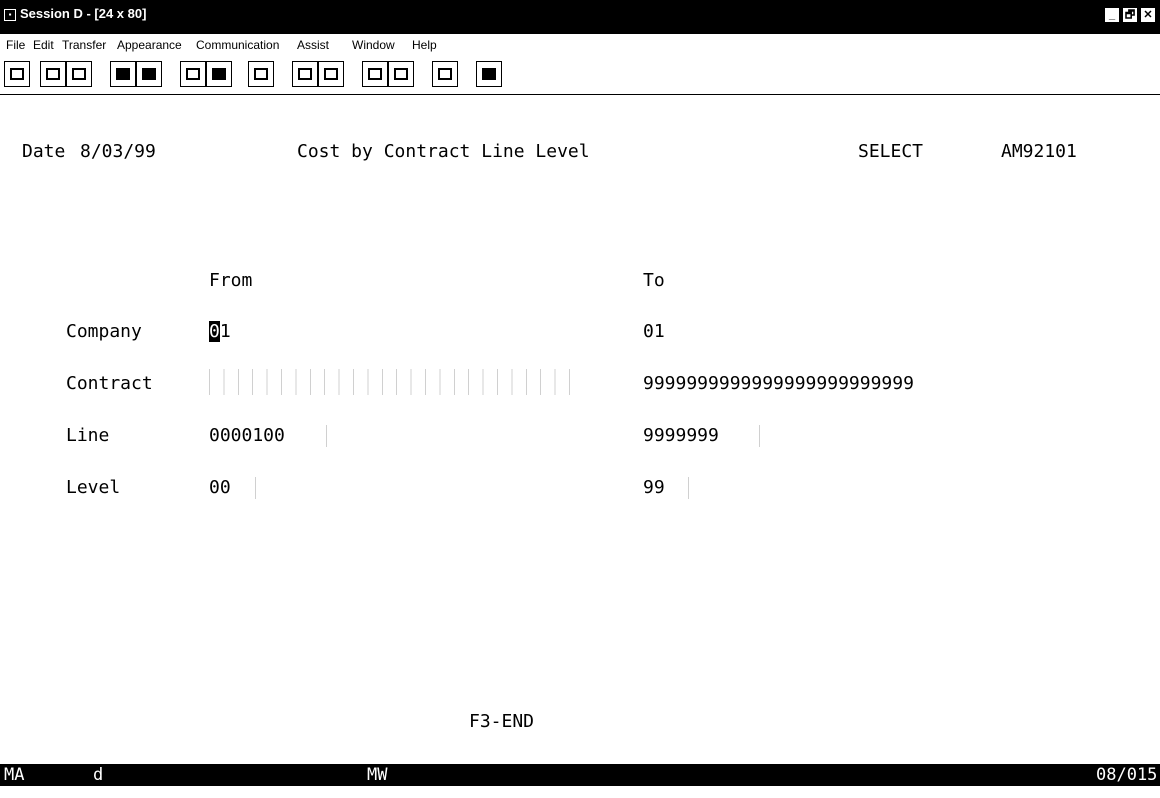 This screenshot has height=798, width=1160. What do you see at coordinates (88, 435) in the screenshot?
I see `line-label: Line` at bounding box center [88, 435].